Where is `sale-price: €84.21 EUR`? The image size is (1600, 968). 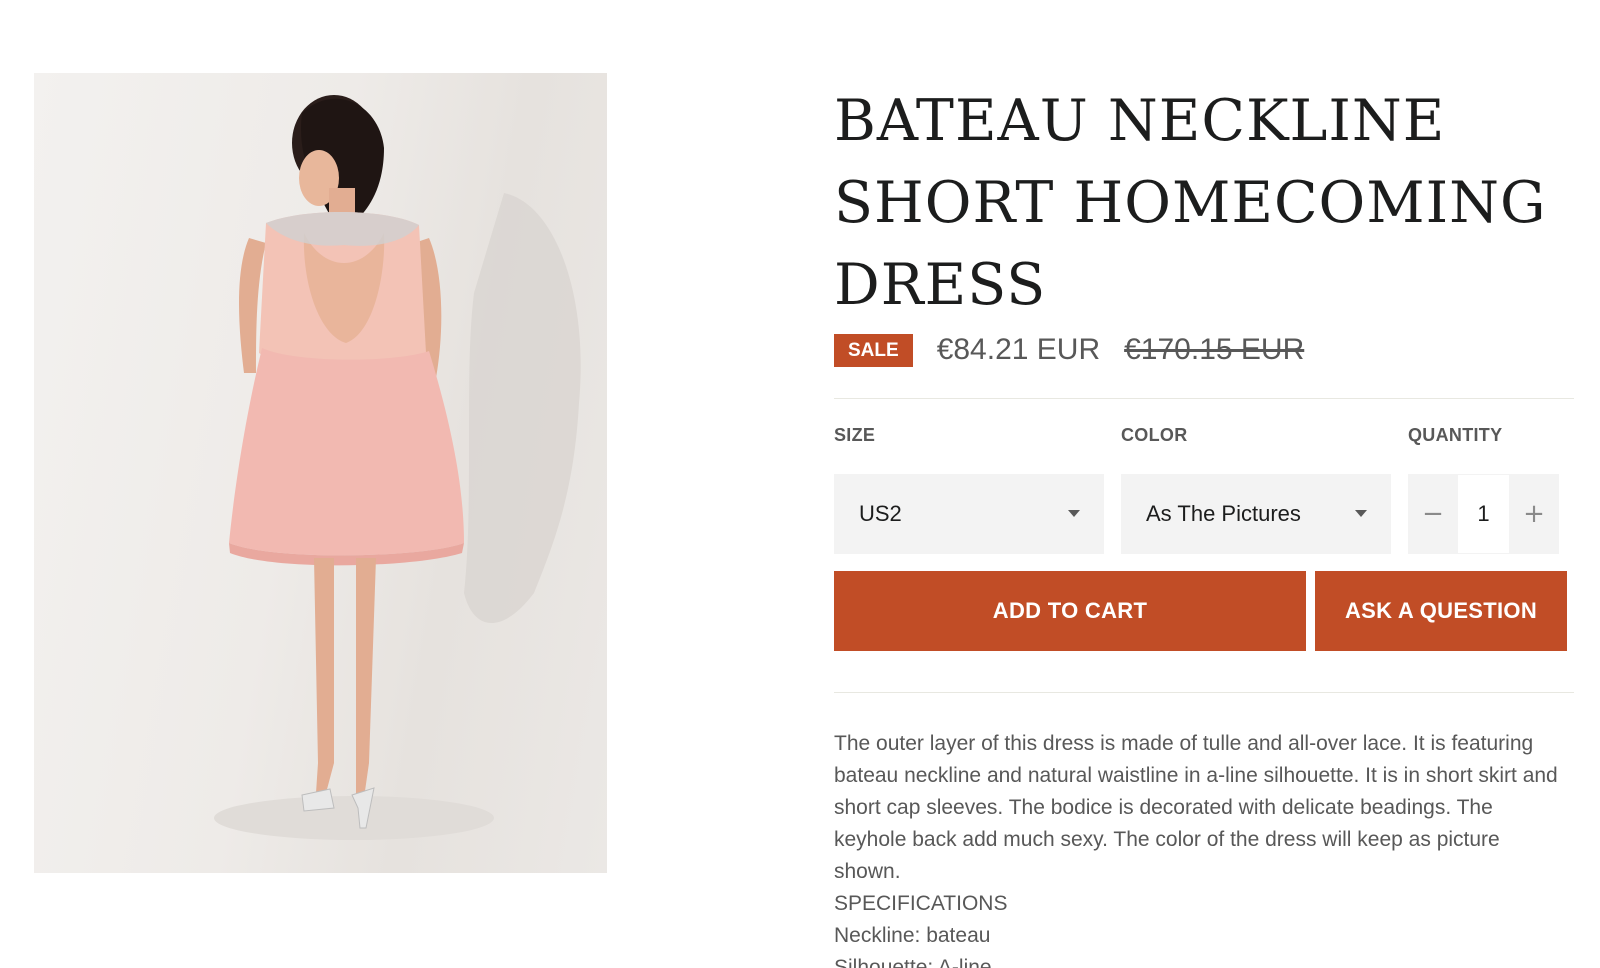
sale-price: €84.21 EUR is located at coordinates (1018, 349).